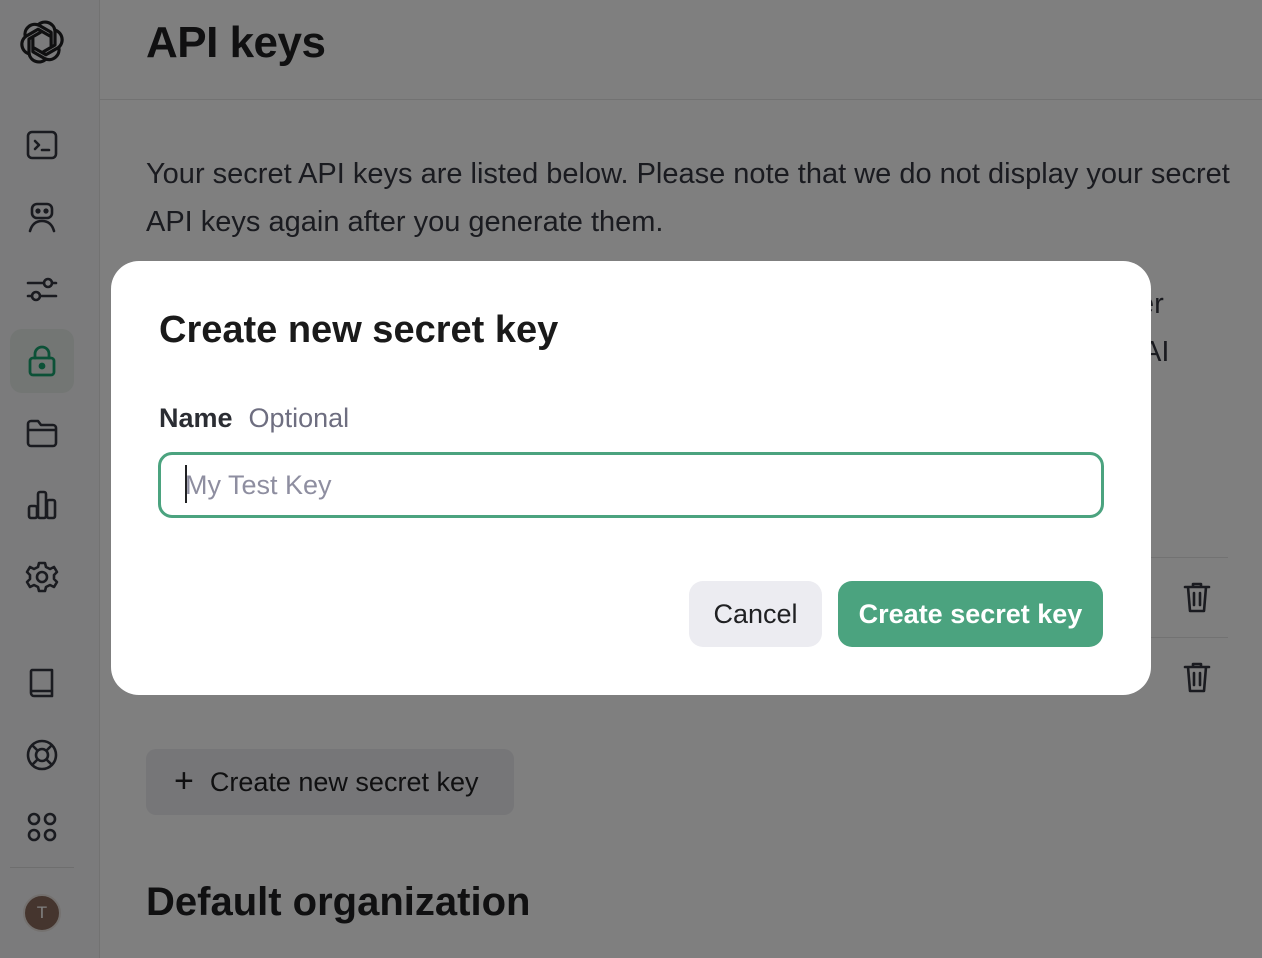 This screenshot has height=958, width=1262. Describe the element at coordinates (970, 614) in the screenshot. I see `create-secret-key-button: Create secret key` at that location.